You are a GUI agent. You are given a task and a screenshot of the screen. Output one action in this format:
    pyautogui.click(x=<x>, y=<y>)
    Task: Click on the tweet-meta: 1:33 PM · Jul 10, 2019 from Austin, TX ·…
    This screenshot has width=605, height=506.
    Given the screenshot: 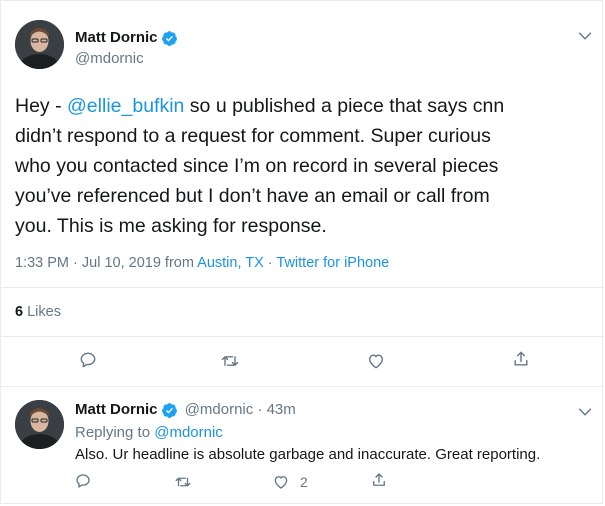 What is the action you would take?
    pyautogui.click(x=202, y=263)
    